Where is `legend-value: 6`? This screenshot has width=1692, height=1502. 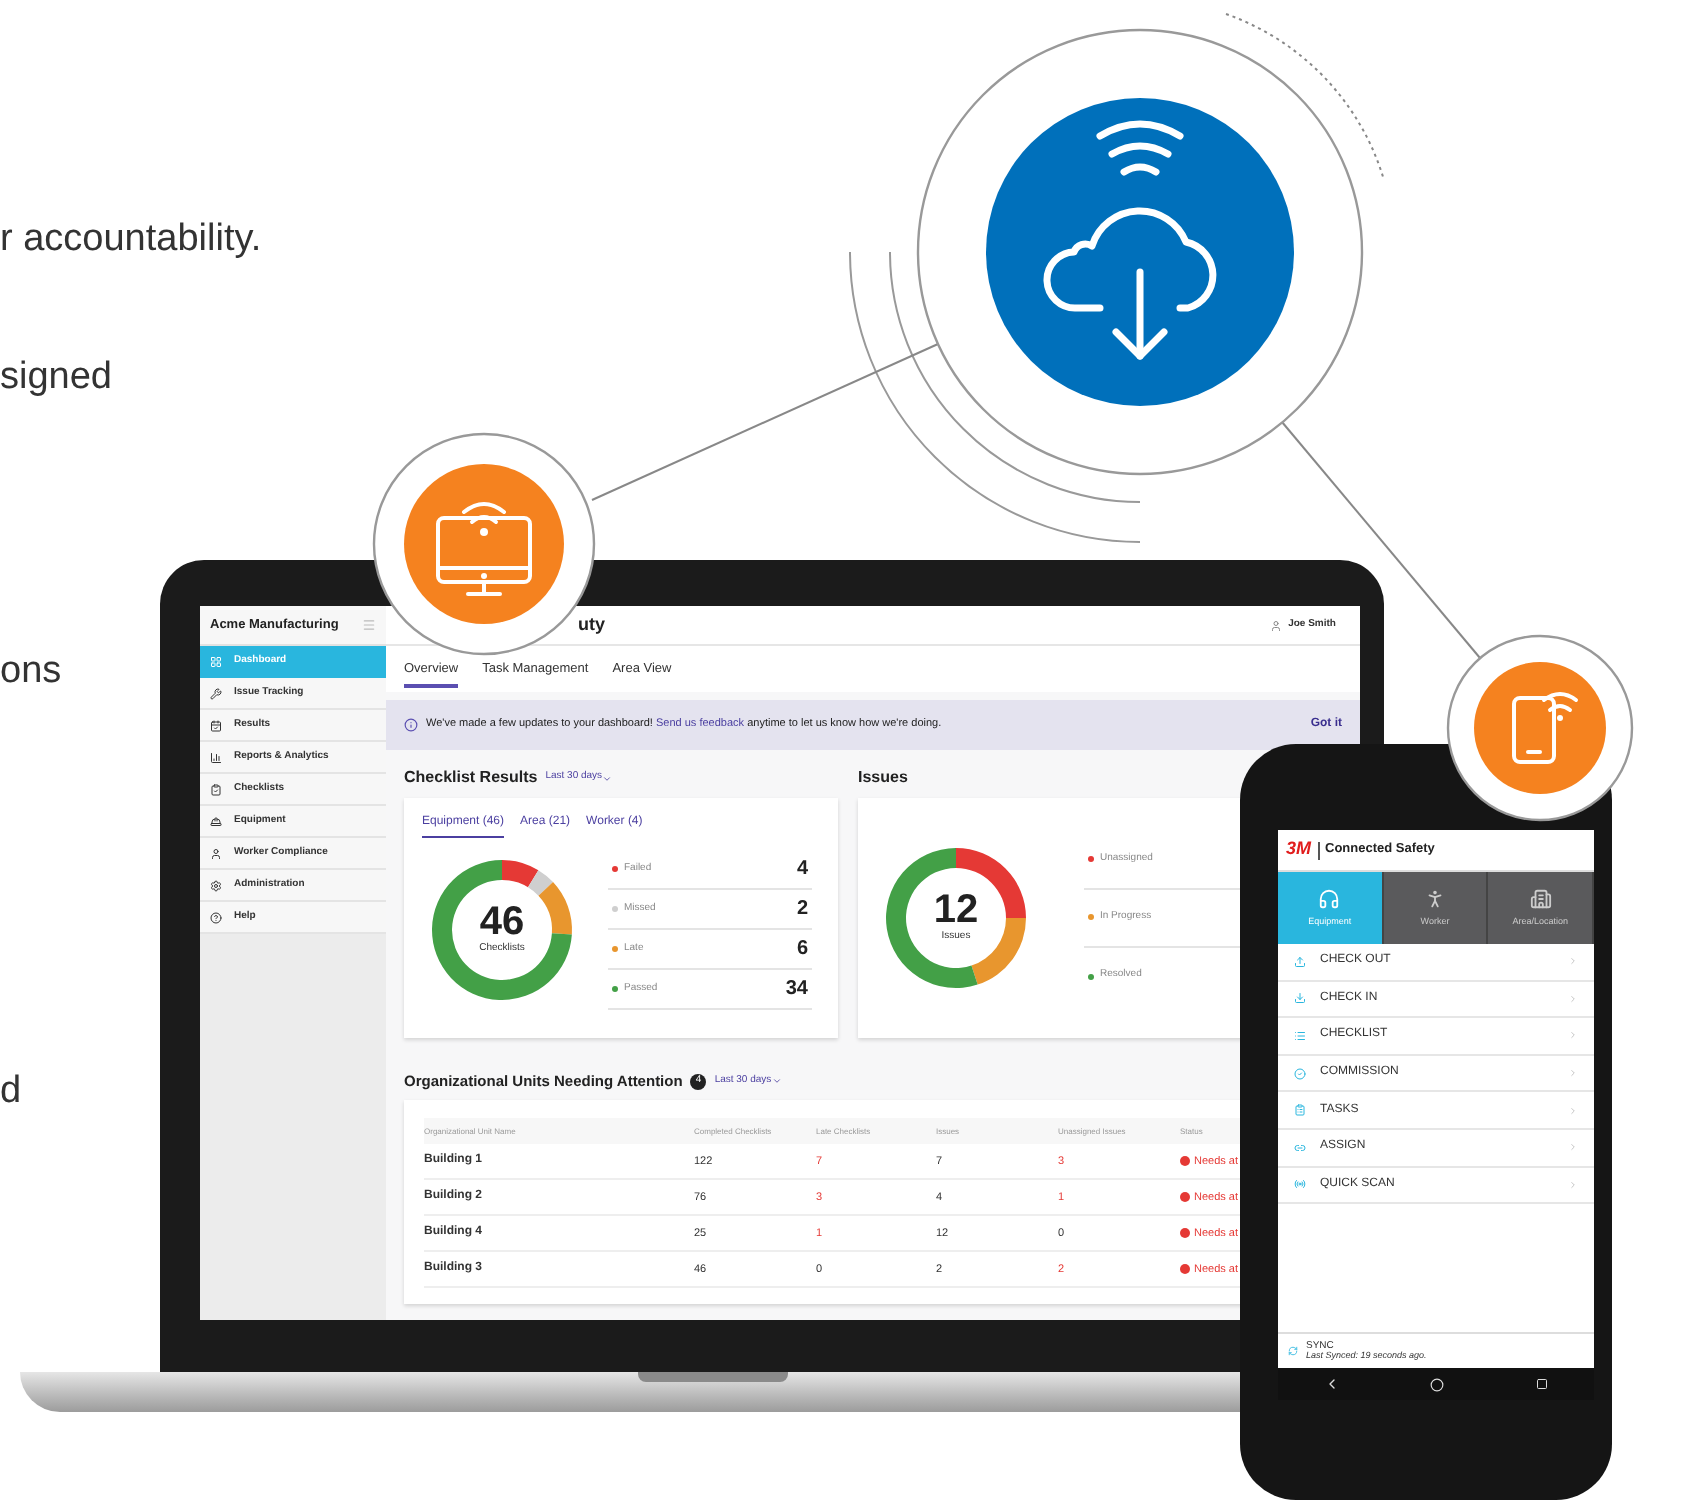 legend-value: 6 is located at coordinates (802, 950).